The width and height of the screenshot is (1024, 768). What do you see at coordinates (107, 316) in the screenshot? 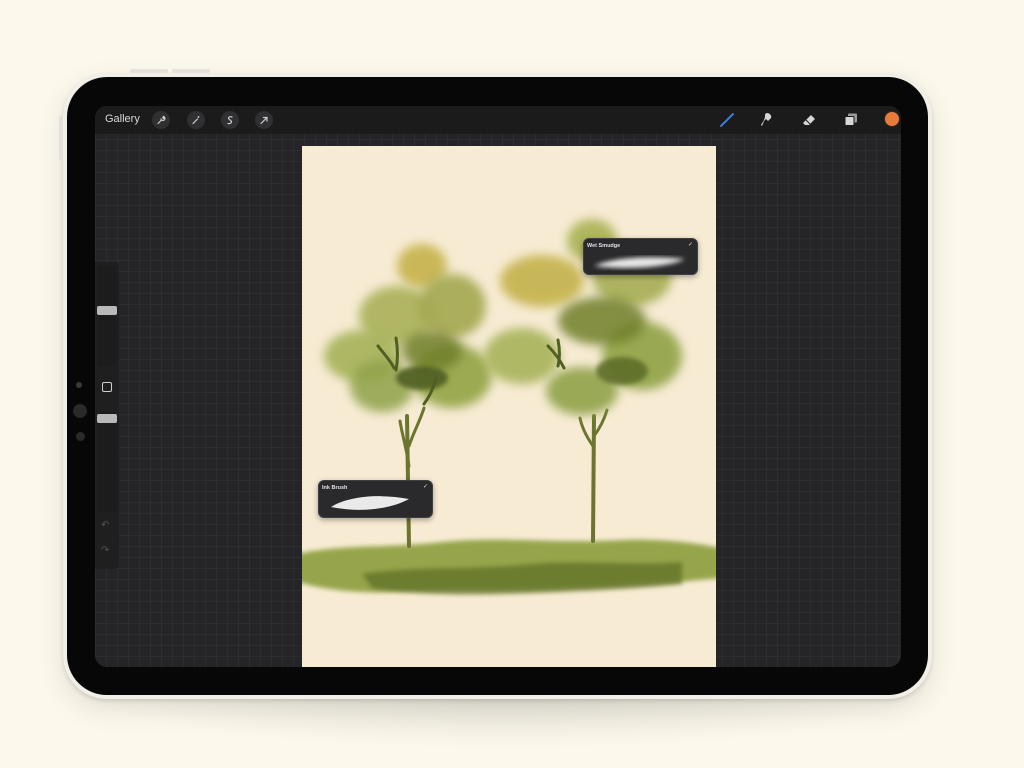
I see `brush-size-track` at bounding box center [107, 316].